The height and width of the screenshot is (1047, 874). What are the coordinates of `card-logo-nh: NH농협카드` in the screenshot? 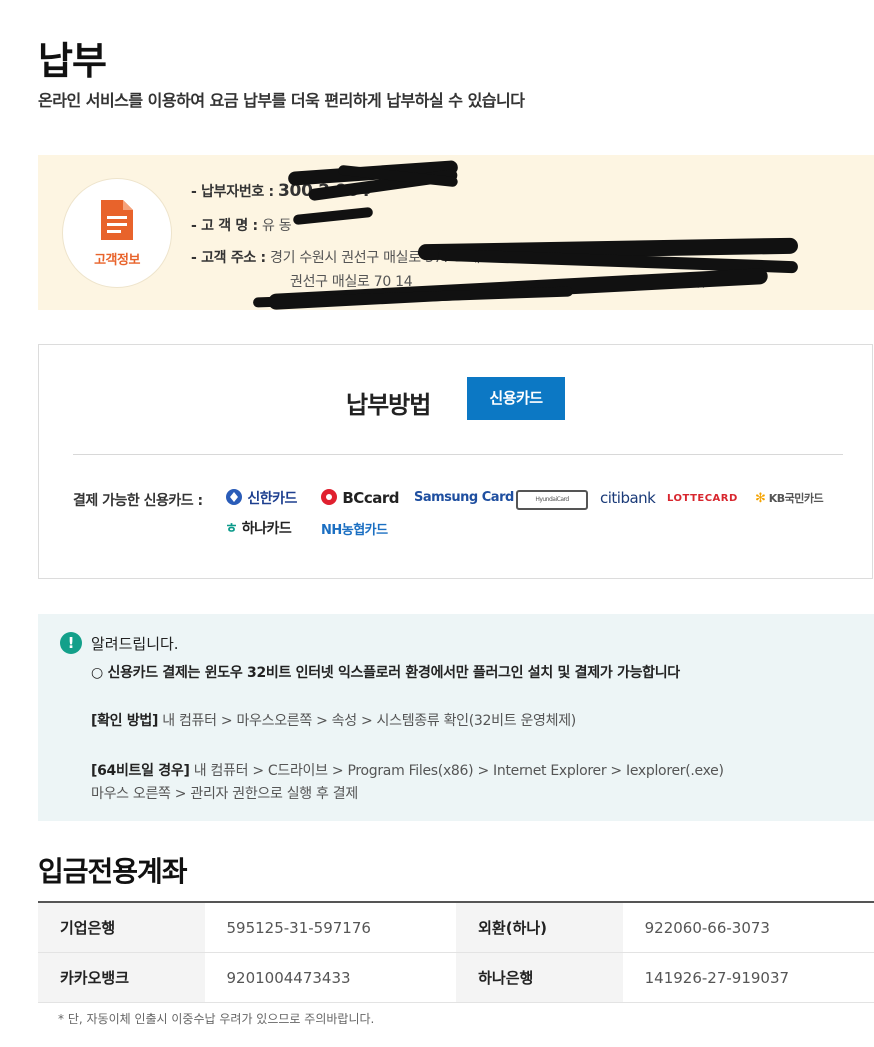 It's located at (354, 528).